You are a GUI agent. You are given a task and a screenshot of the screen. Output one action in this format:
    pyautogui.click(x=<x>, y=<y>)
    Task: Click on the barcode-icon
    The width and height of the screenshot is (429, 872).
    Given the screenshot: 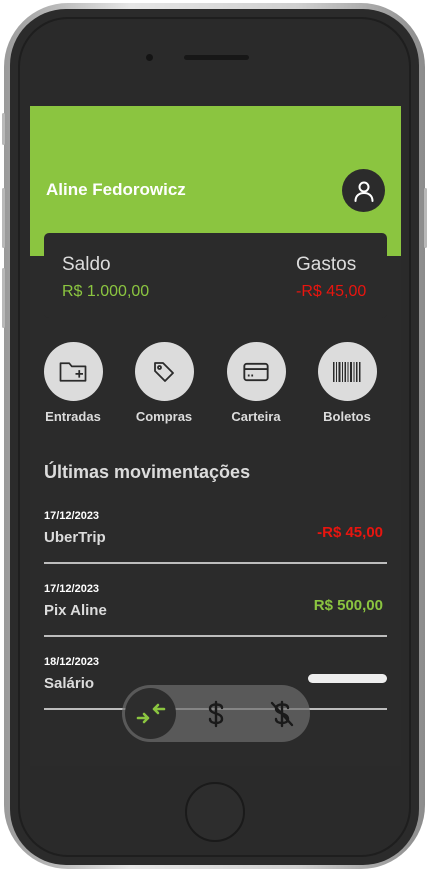 What is the action you would take?
    pyautogui.click(x=347, y=371)
    